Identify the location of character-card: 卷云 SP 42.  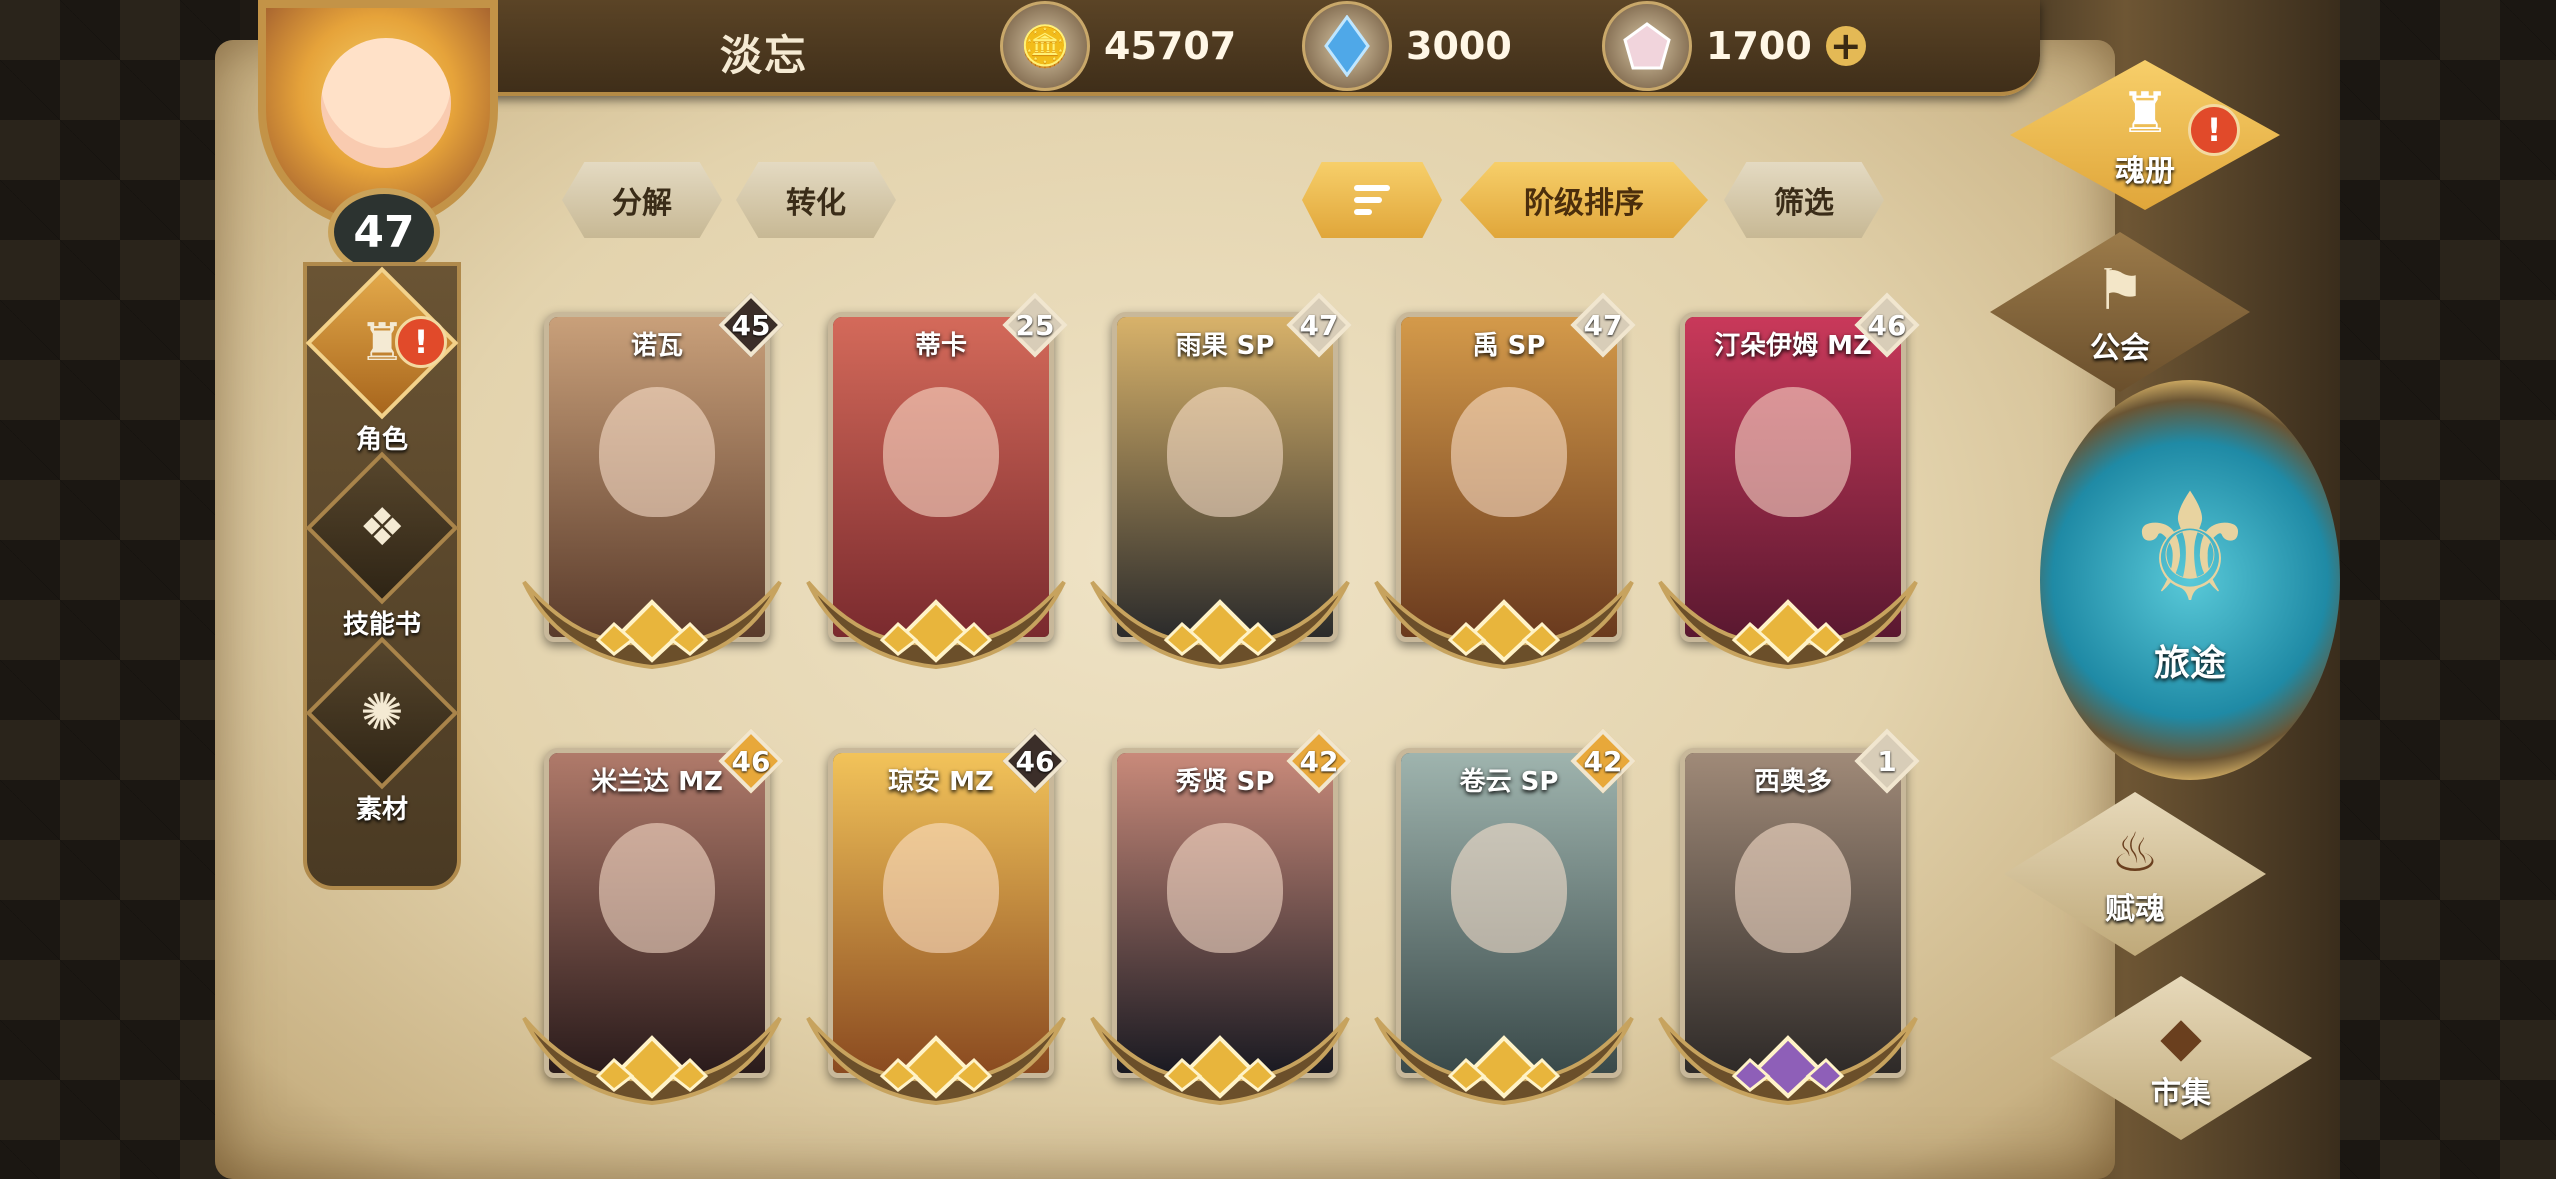
(1505, 938).